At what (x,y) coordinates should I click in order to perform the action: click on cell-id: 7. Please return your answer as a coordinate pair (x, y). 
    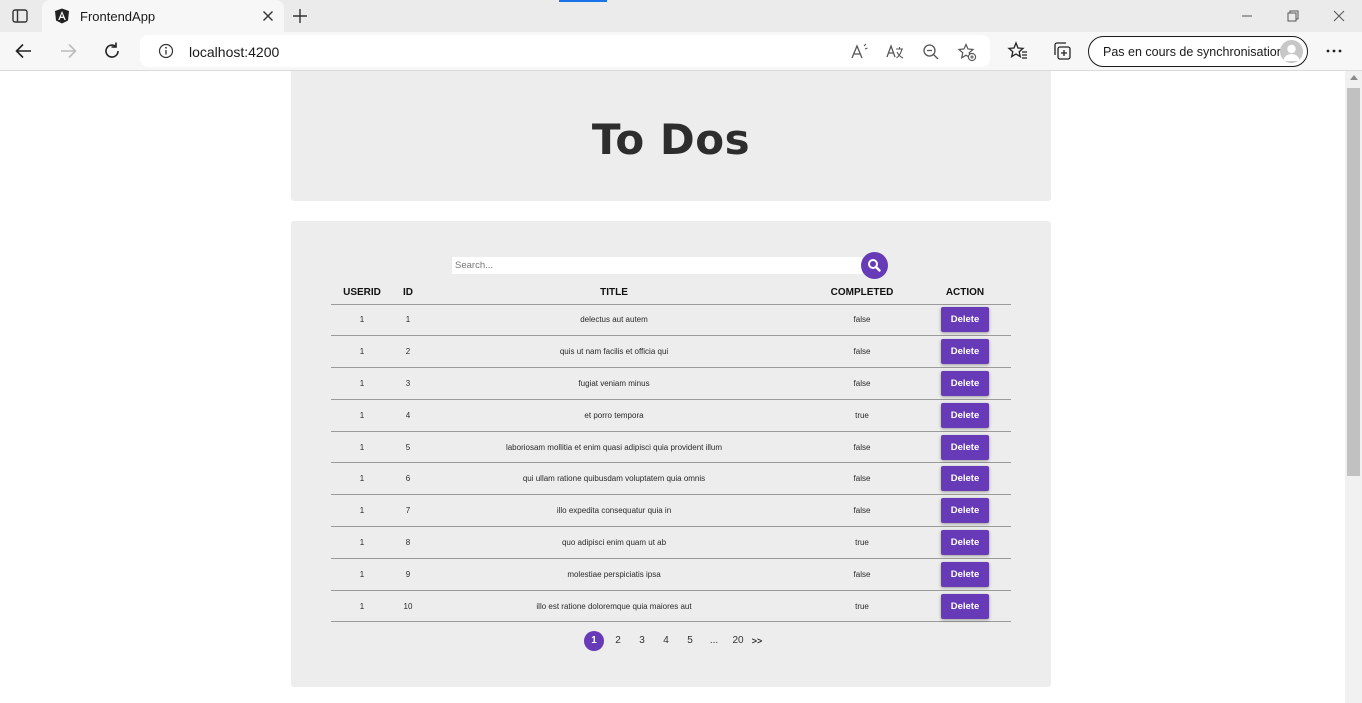
    Looking at the image, I should click on (408, 511).